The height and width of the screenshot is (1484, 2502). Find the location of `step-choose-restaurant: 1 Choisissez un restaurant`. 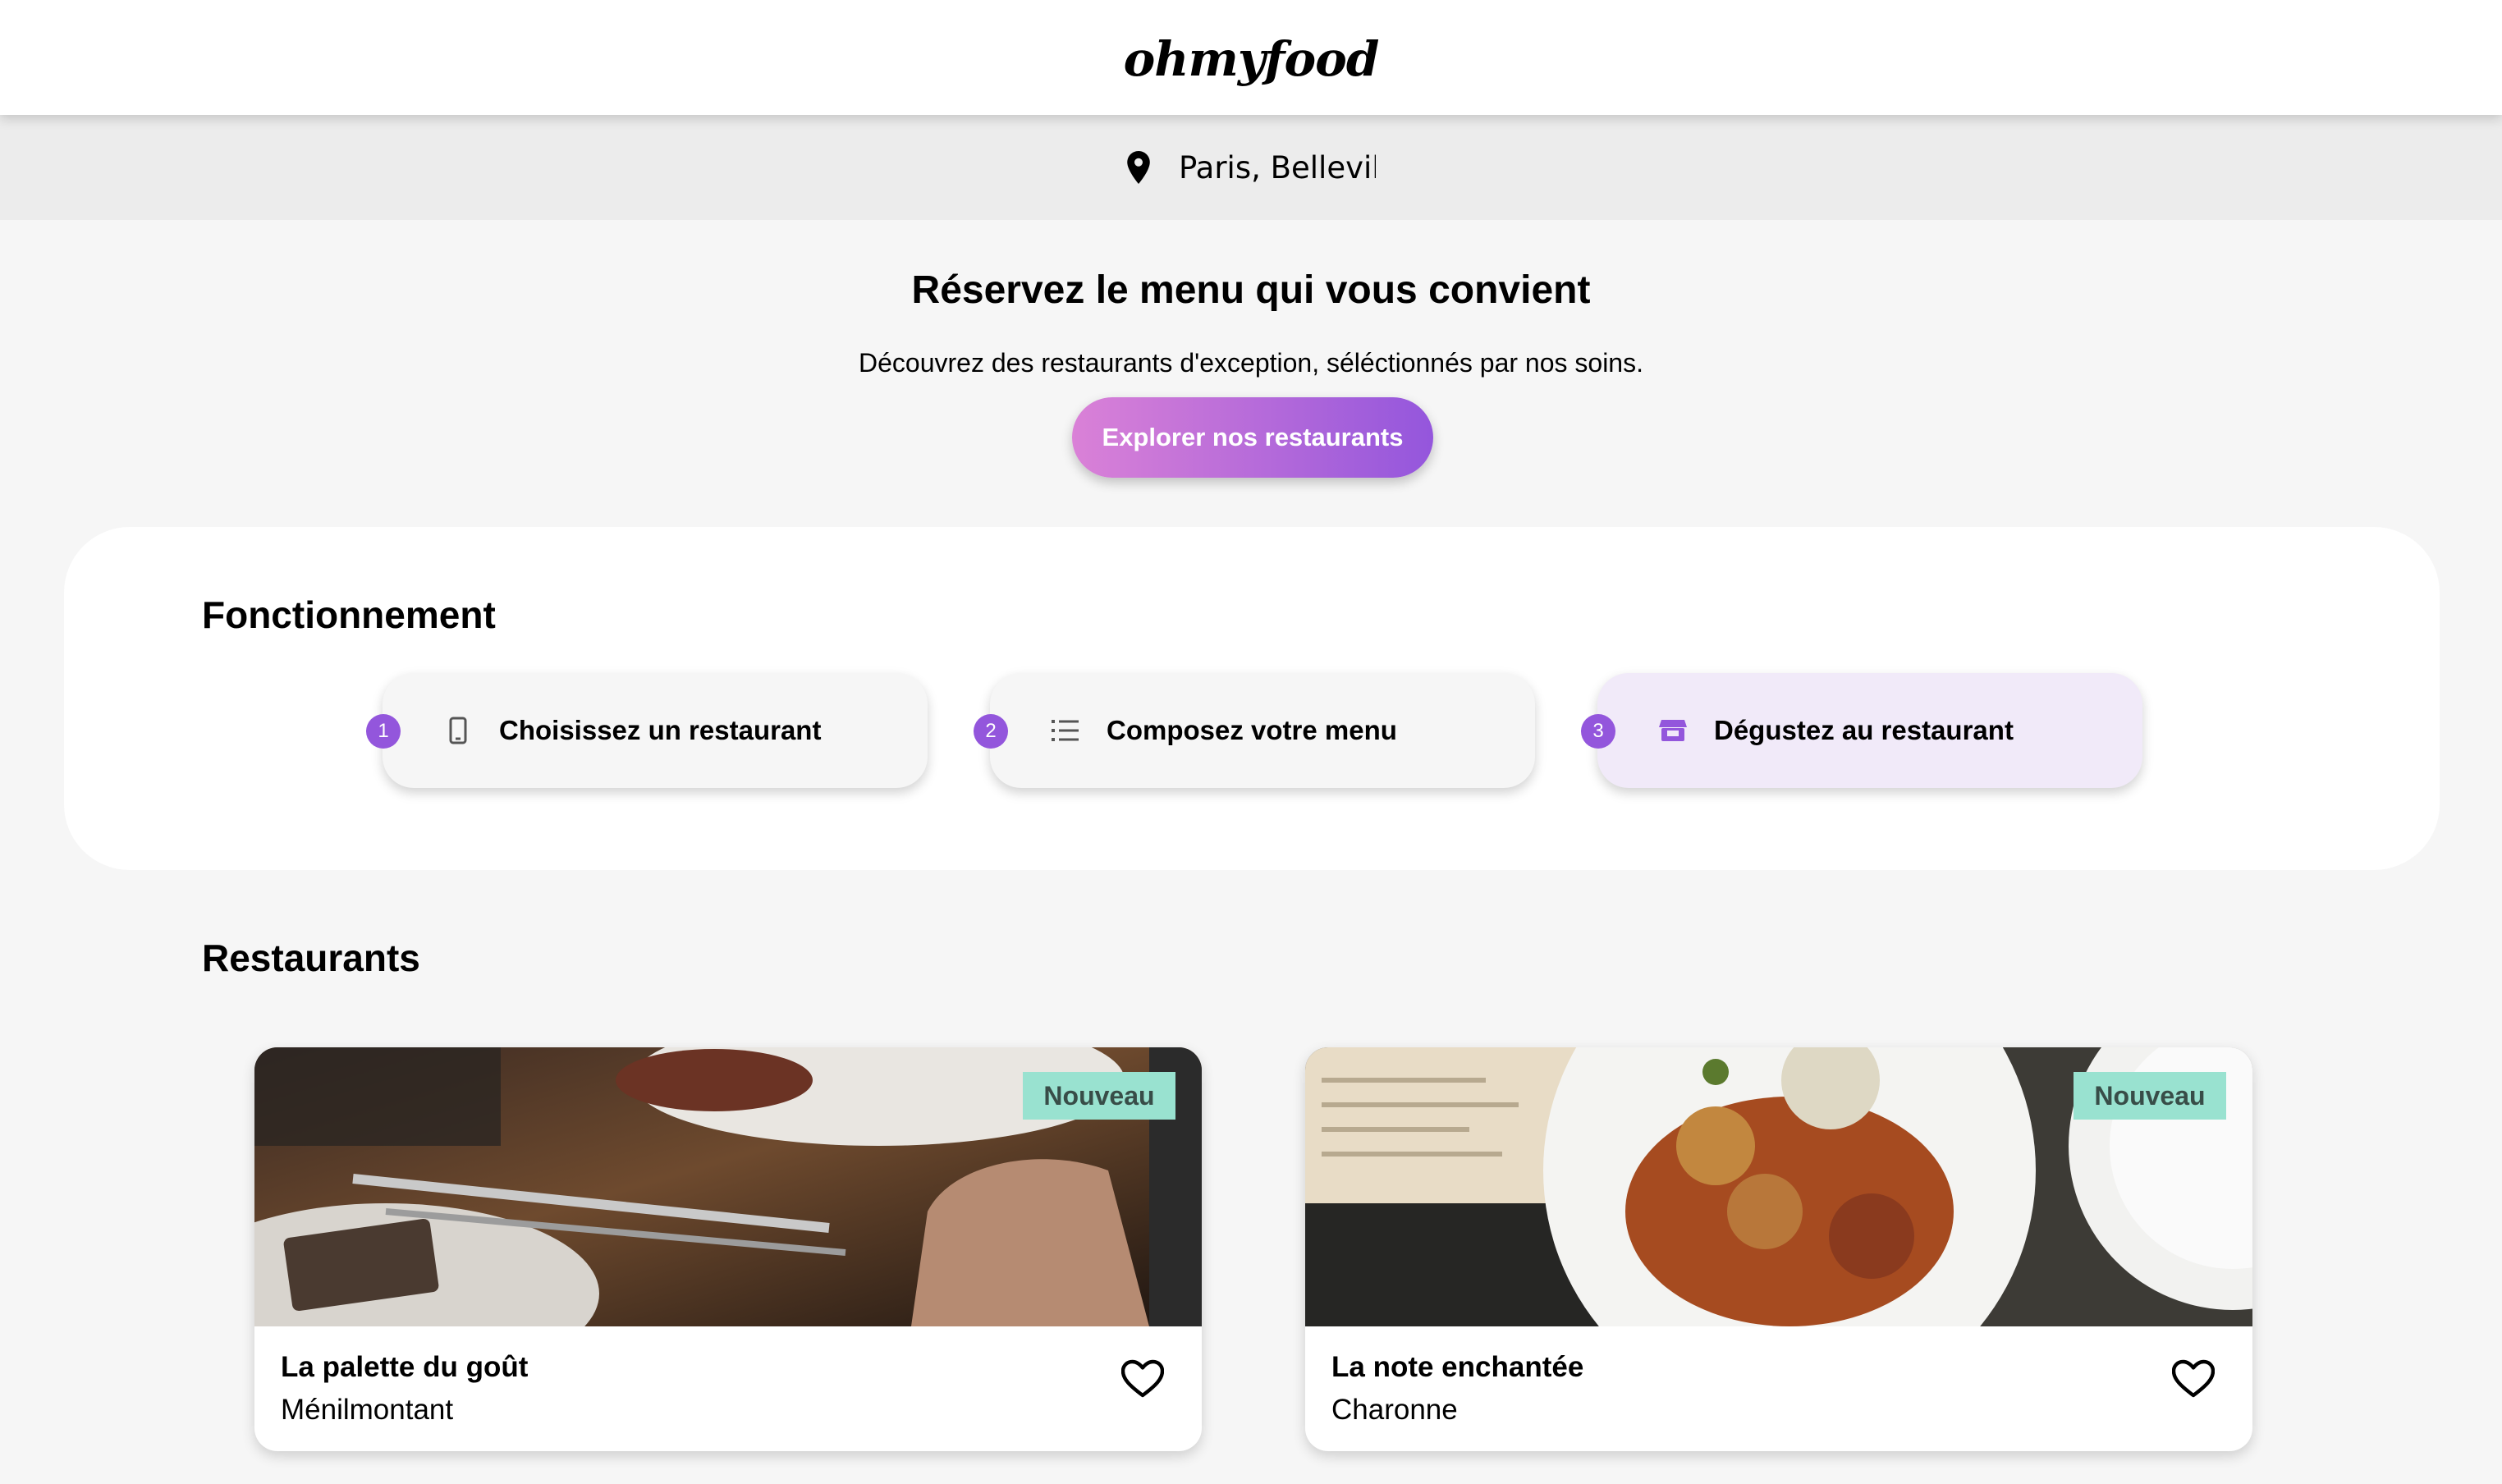

step-choose-restaurant: 1 Choisissez un restaurant is located at coordinates (647, 730).